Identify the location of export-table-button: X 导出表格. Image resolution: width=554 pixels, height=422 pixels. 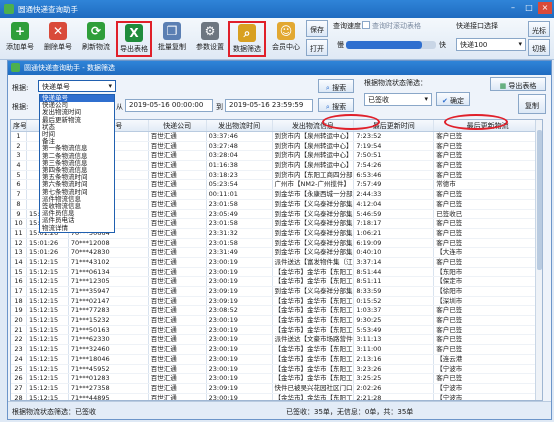
(134, 39).